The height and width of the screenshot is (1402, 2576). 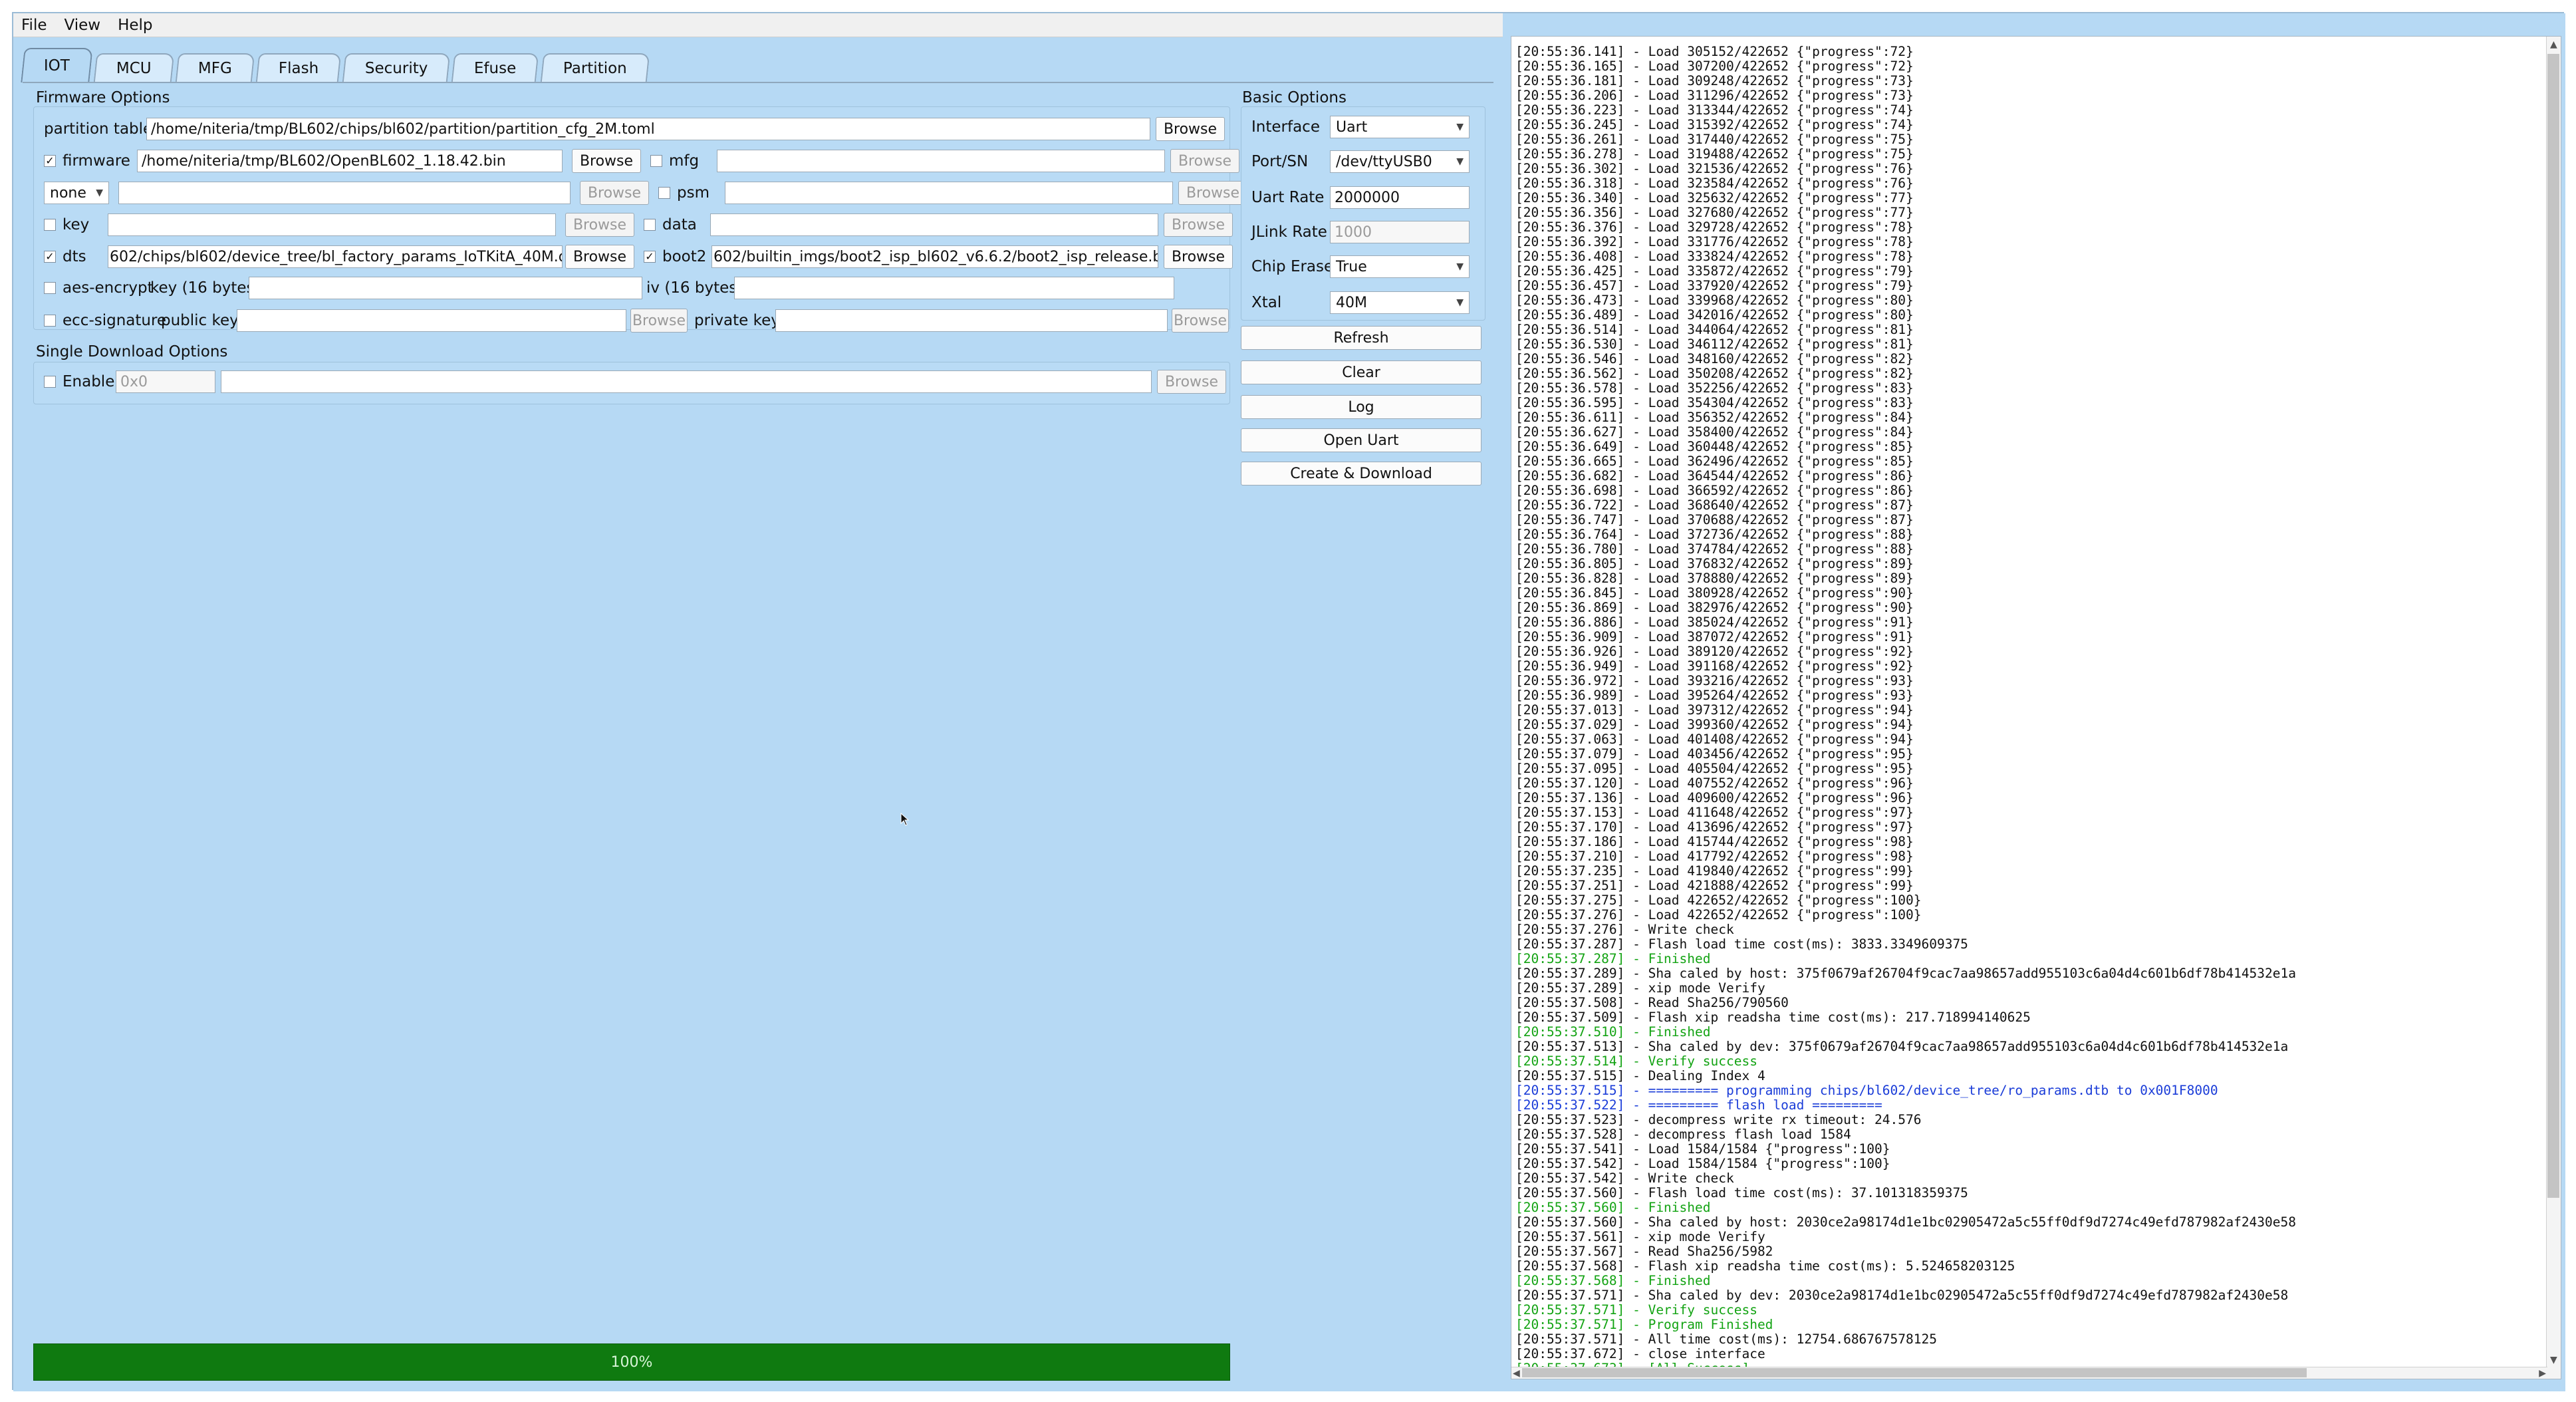 What do you see at coordinates (1190, 129) in the screenshot?
I see `partition-table-browse-button: Browse` at bounding box center [1190, 129].